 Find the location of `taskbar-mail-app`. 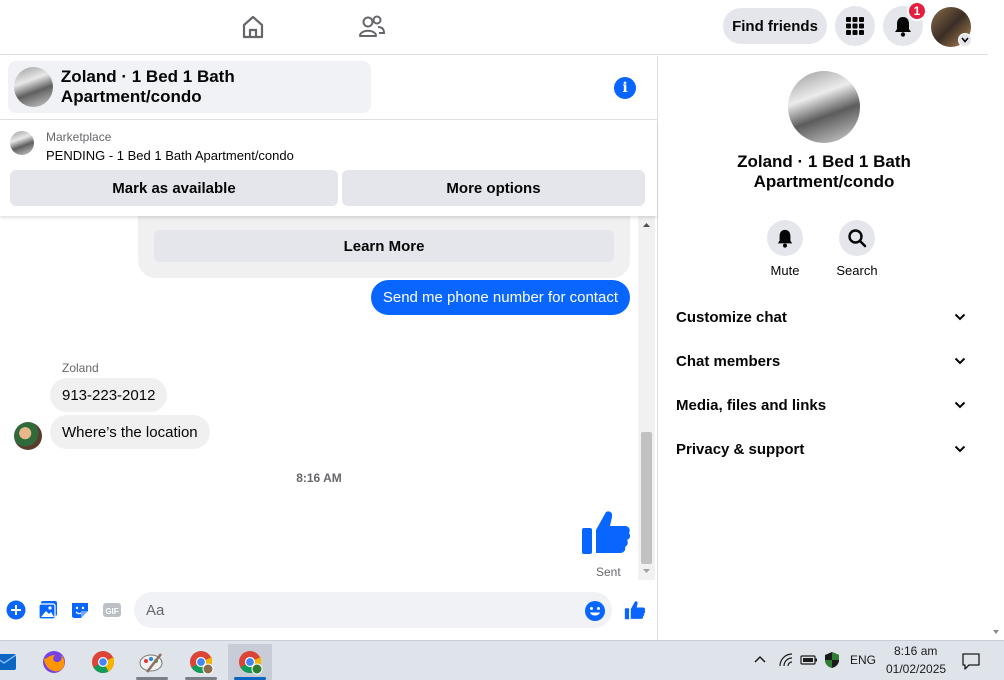

taskbar-mail-app is located at coordinates (13, 662).